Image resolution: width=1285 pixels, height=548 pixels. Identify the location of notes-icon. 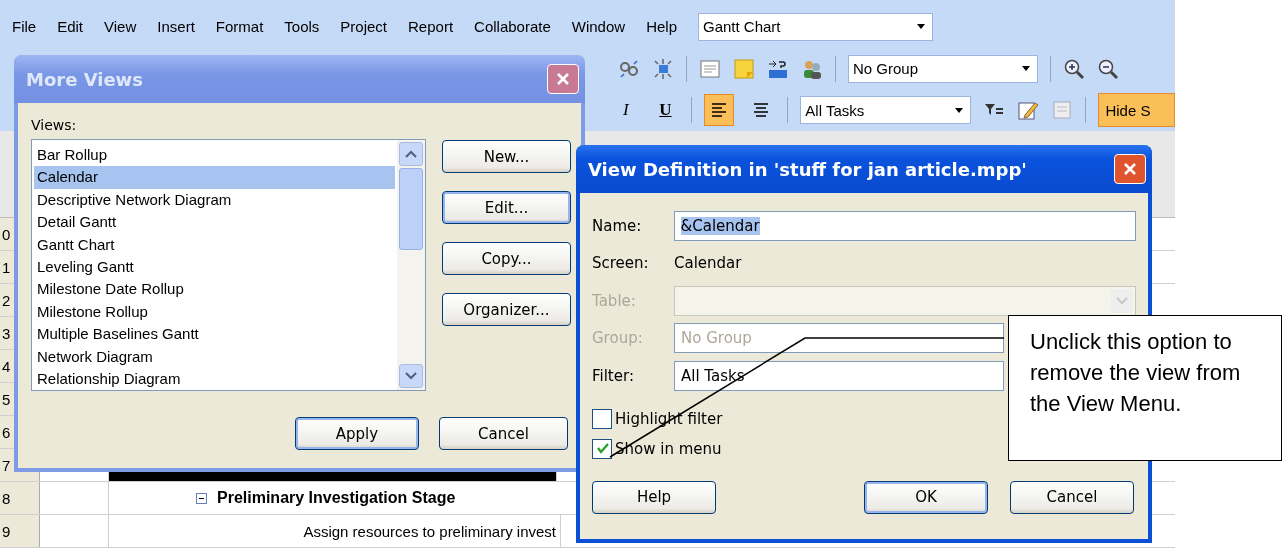
(710, 68).